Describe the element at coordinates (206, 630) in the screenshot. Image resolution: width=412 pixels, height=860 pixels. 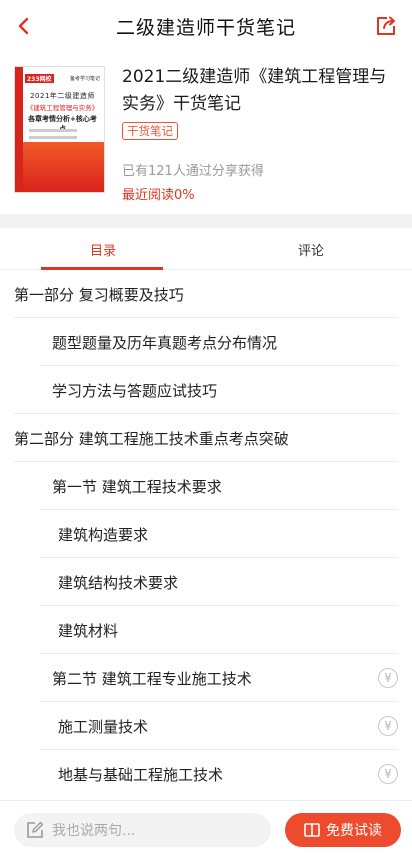
I see `toc-item: 建筑材料` at that location.